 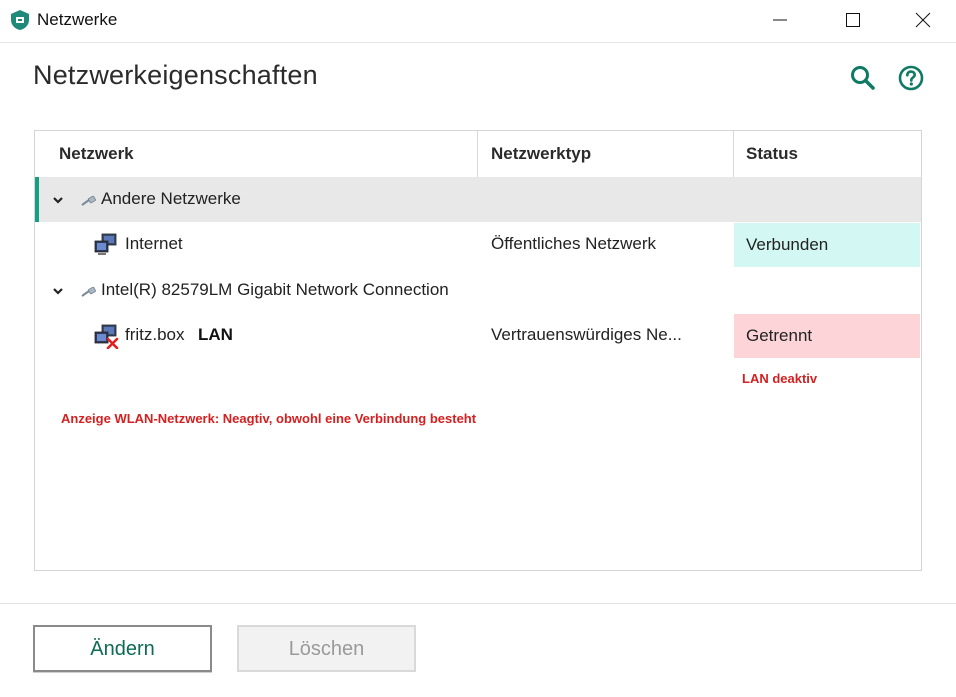 What do you see at coordinates (105, 244) in the screenshot?
I see `computer-network-icon` at bounding box center [105, 244].